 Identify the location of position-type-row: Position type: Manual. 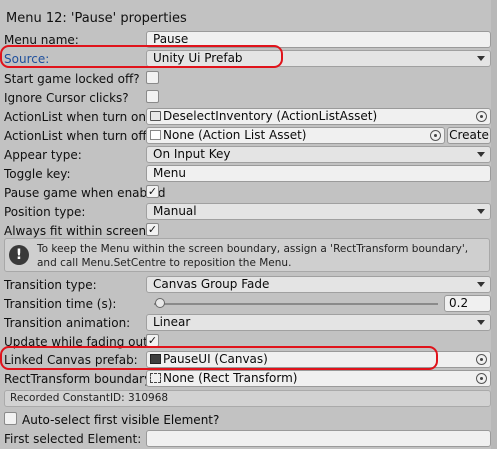
(248, 212).